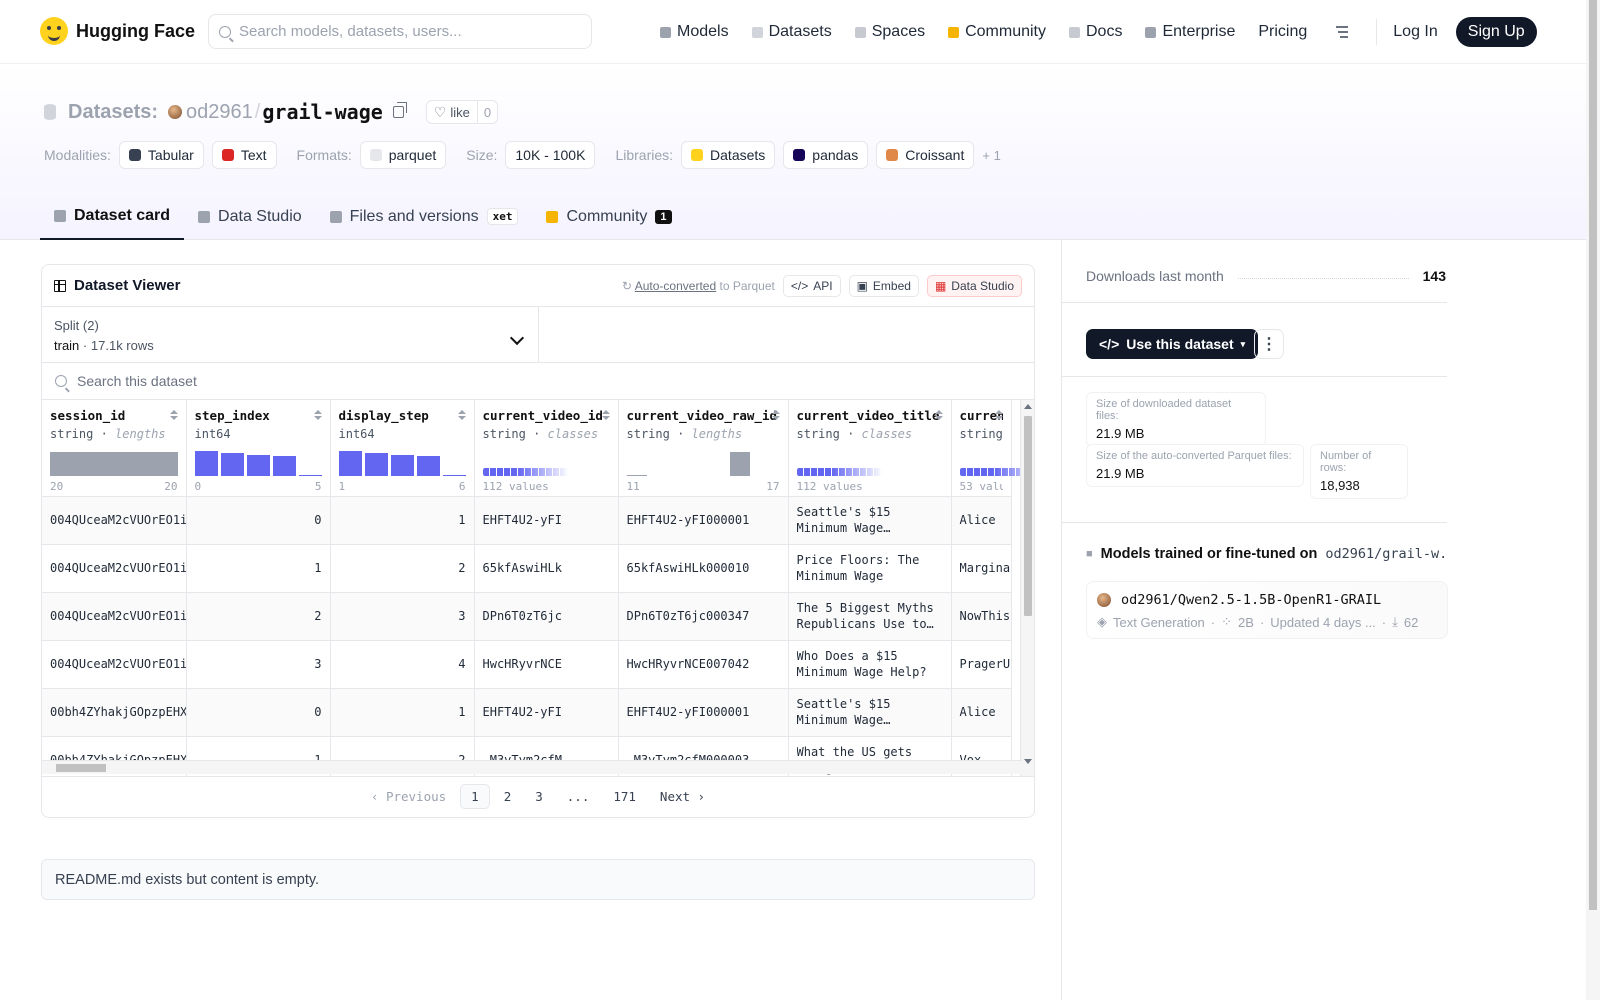  Describe the element at coordinates (870, 568) in the screenshot. I see `table-cell: Price Floors: The Minimum Wage` at that location.